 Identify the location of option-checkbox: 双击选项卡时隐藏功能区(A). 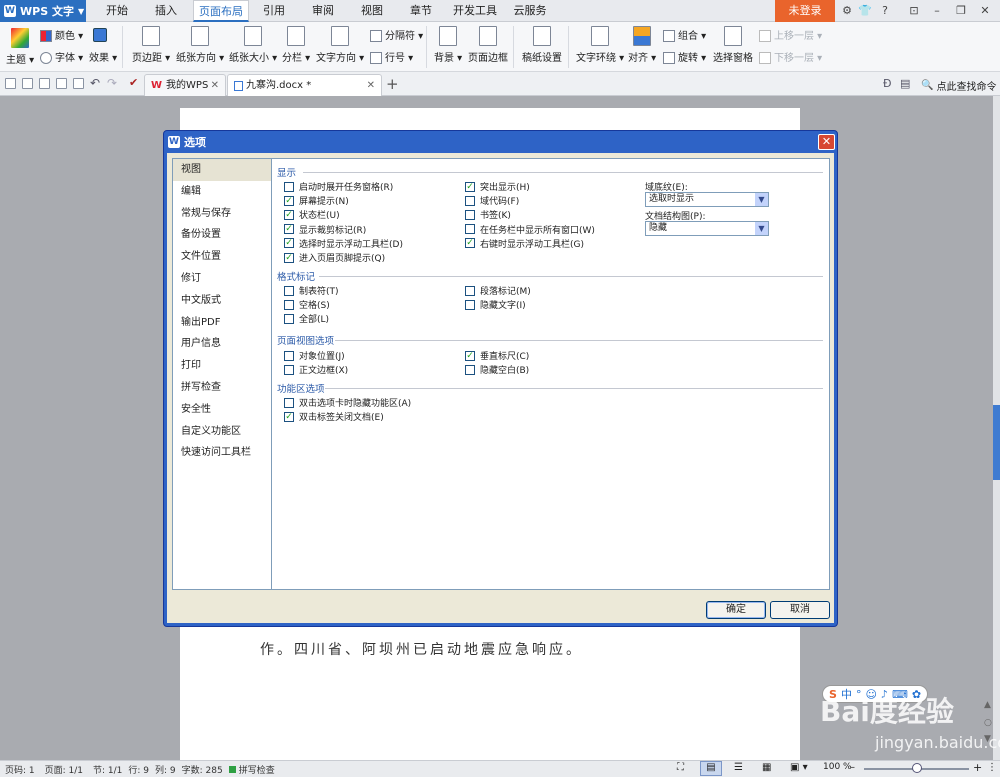
(347, 402).